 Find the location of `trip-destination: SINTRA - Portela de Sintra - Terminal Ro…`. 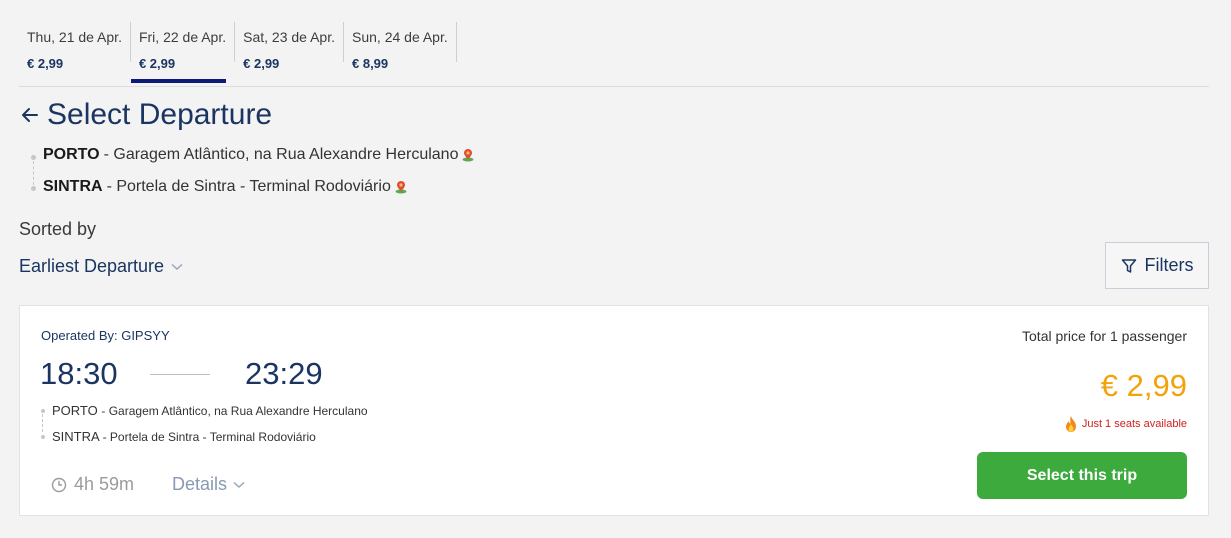

trip-destination: SINTRA - Portela de Sintra - Terminal Ro… is located at coordinates (210, 437).